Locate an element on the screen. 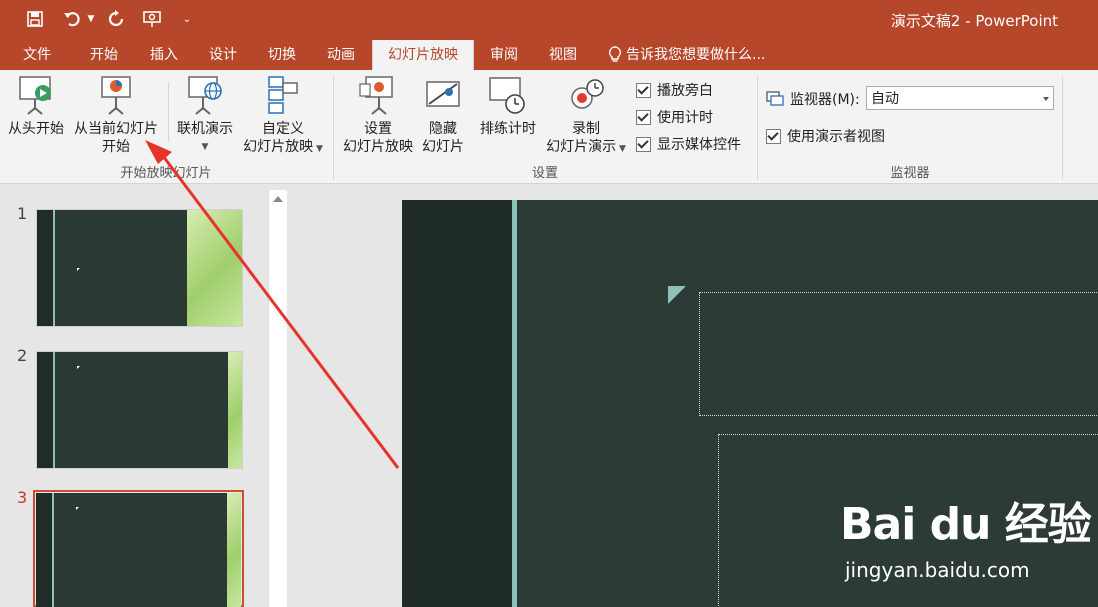 This screenshot has width=1098, height=607. hide-slide-icon is located at coordinates (443, 94).